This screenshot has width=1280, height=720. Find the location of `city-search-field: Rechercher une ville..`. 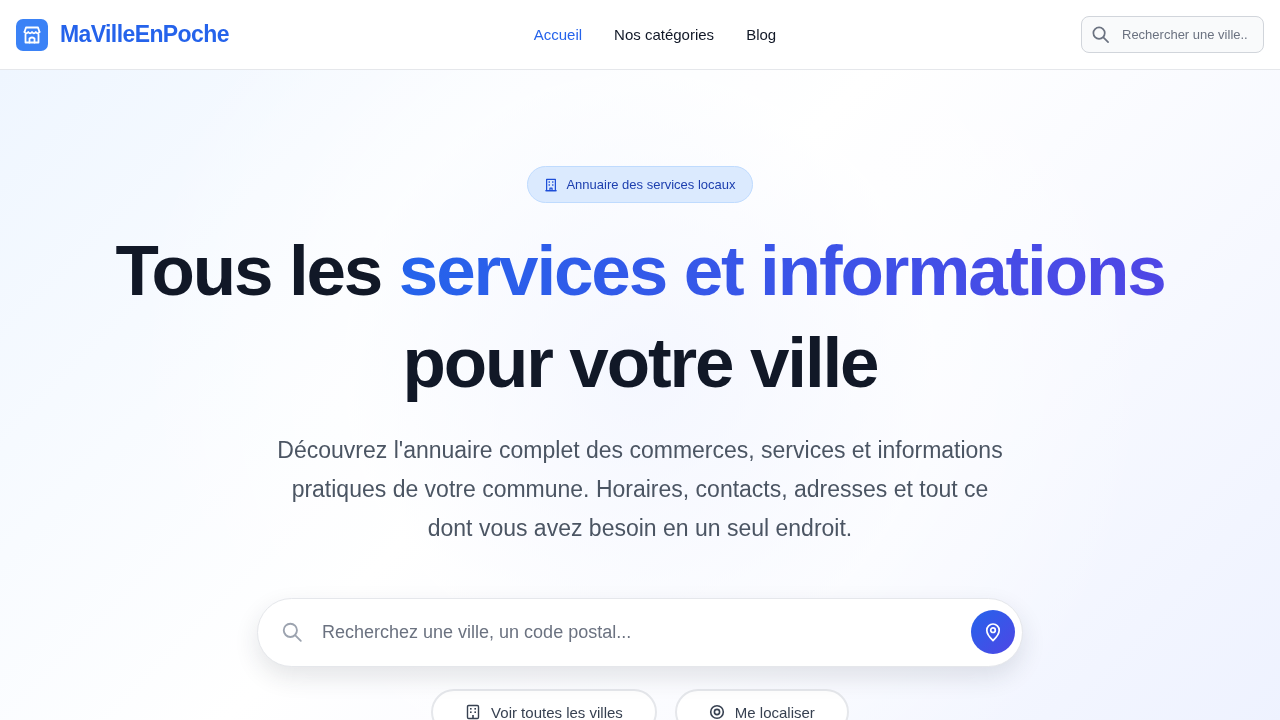

city-search-field: Rechercher une ville.. is located at coordinates (1172, 34).